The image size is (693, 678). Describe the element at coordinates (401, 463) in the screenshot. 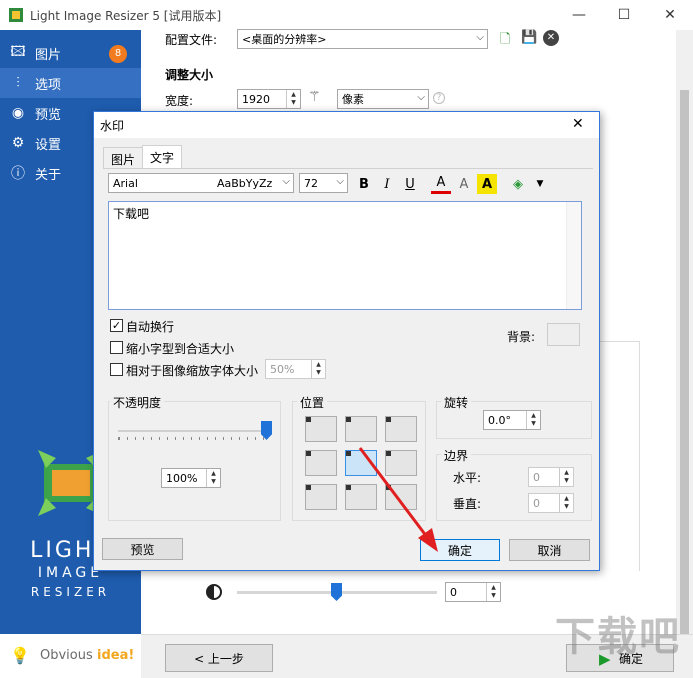

I see `position-middle-right` at that location.